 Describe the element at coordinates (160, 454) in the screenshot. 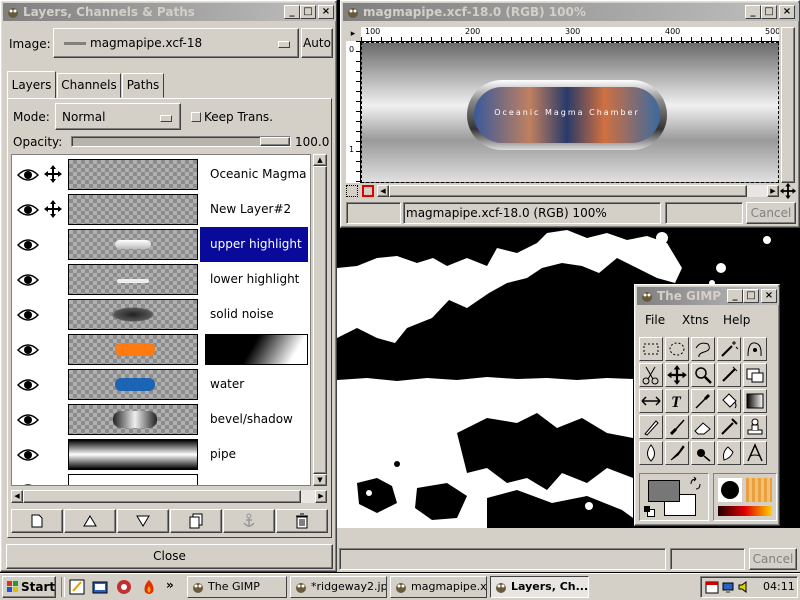

I see `layer-row: pipe` at that location.